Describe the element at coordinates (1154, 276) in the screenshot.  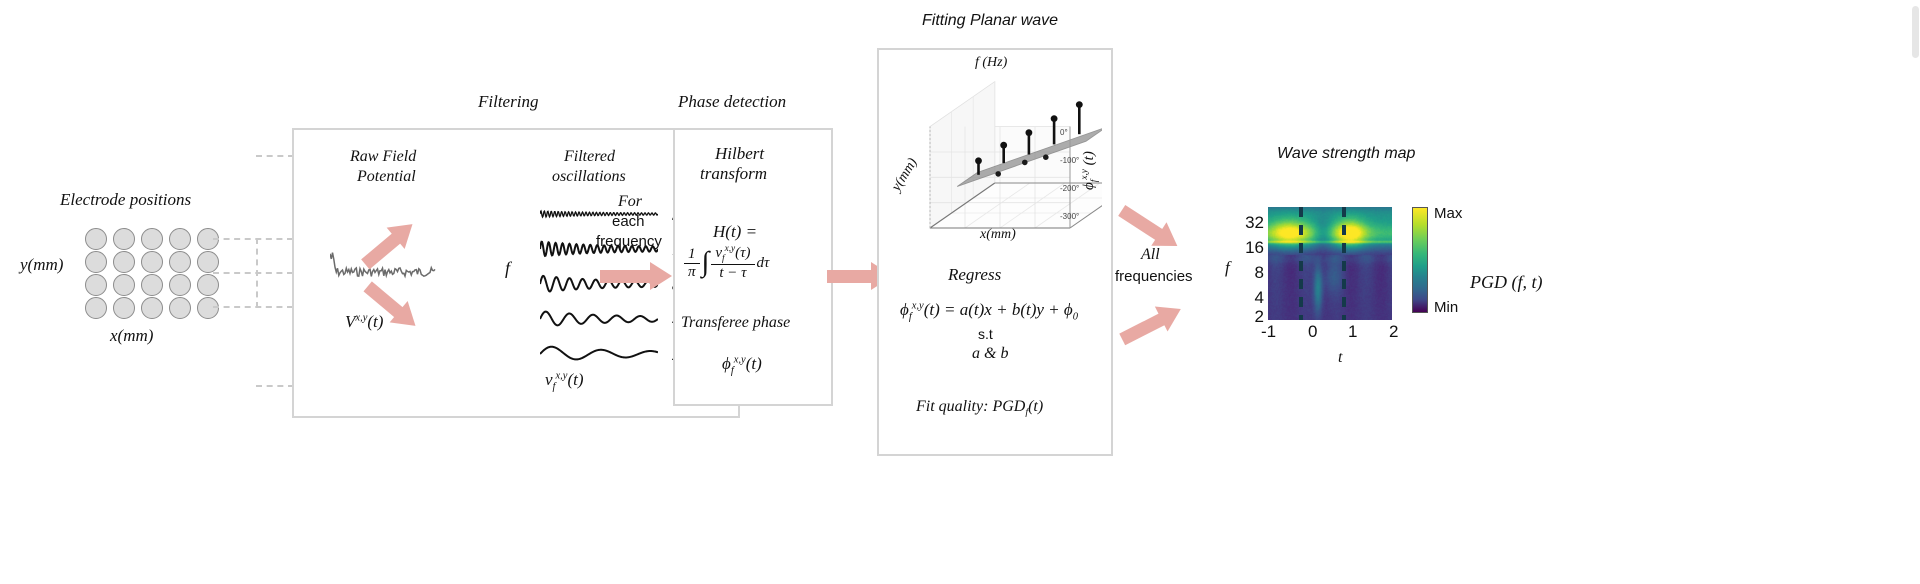
I see `all-frequencies-line2: frequencies` at that location.